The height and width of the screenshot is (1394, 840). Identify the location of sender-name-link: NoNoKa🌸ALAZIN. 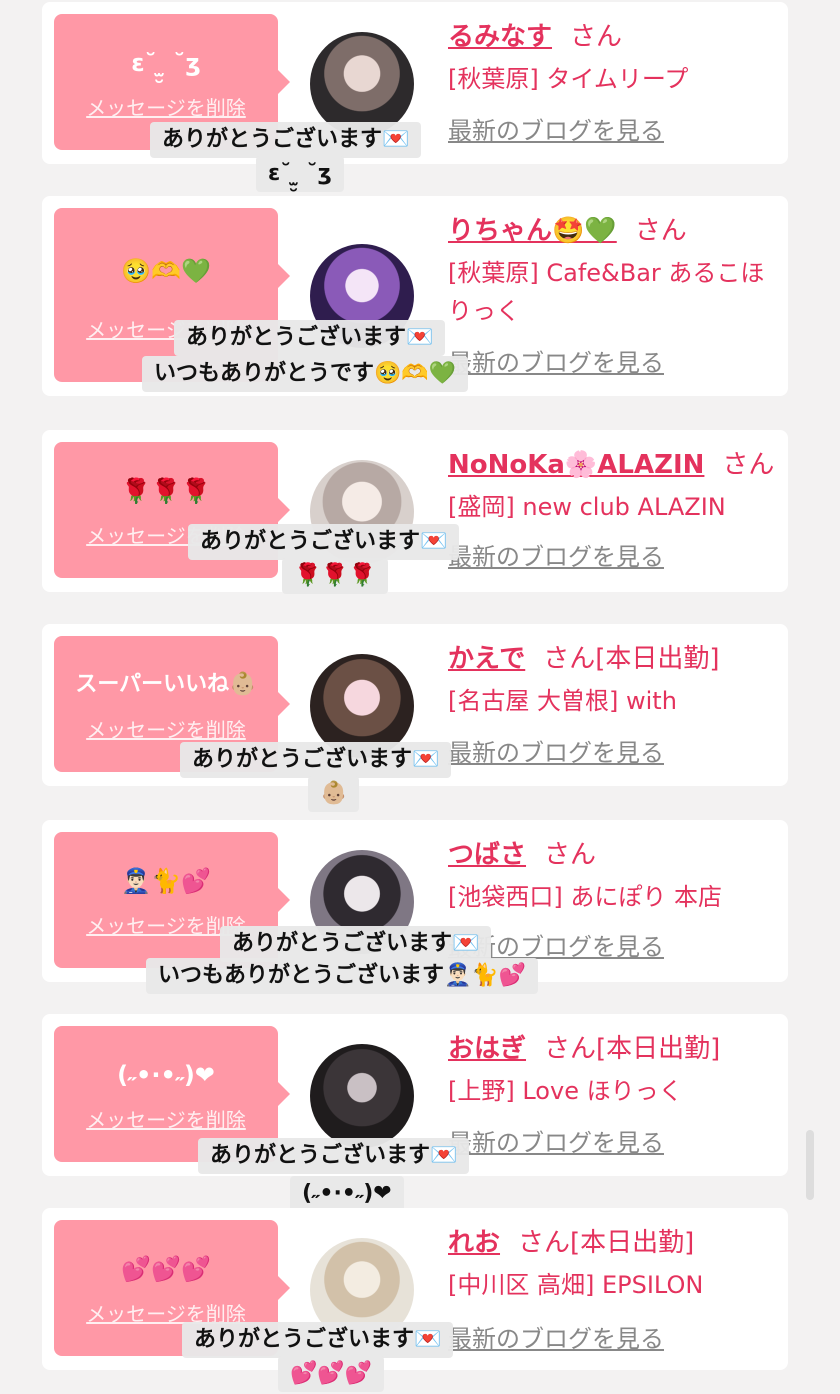
(576, 465).